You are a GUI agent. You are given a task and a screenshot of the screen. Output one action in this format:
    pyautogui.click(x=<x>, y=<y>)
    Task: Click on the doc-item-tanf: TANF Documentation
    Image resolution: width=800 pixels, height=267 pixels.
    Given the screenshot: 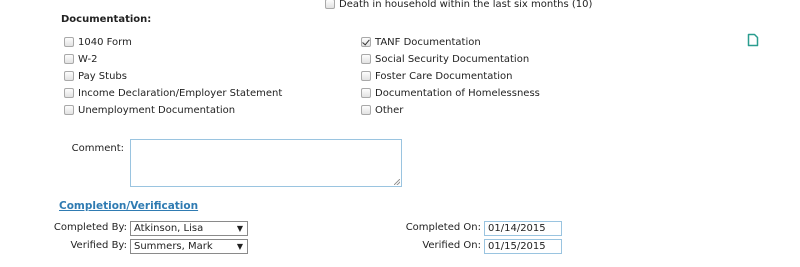 What is the action you would take?
    pyautogui.click(x=421, y=42)
    